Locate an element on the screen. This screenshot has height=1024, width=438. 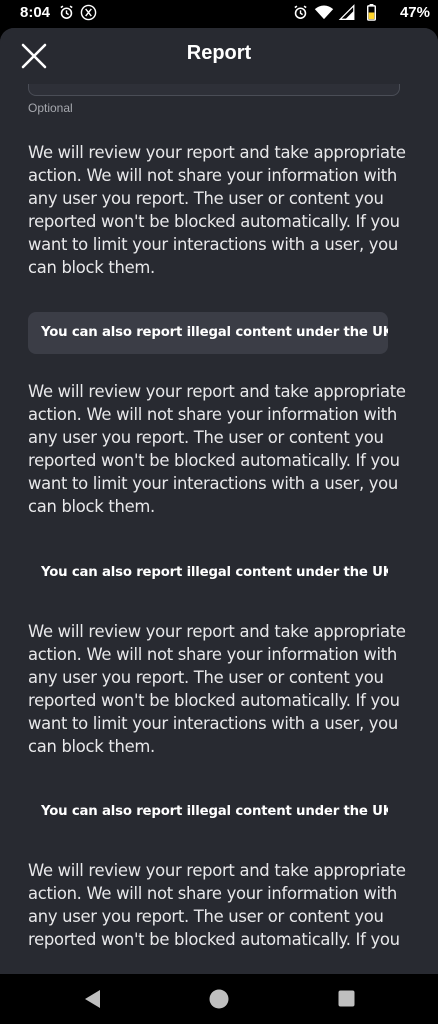
battery-icon is located at coordinates (371, 14).